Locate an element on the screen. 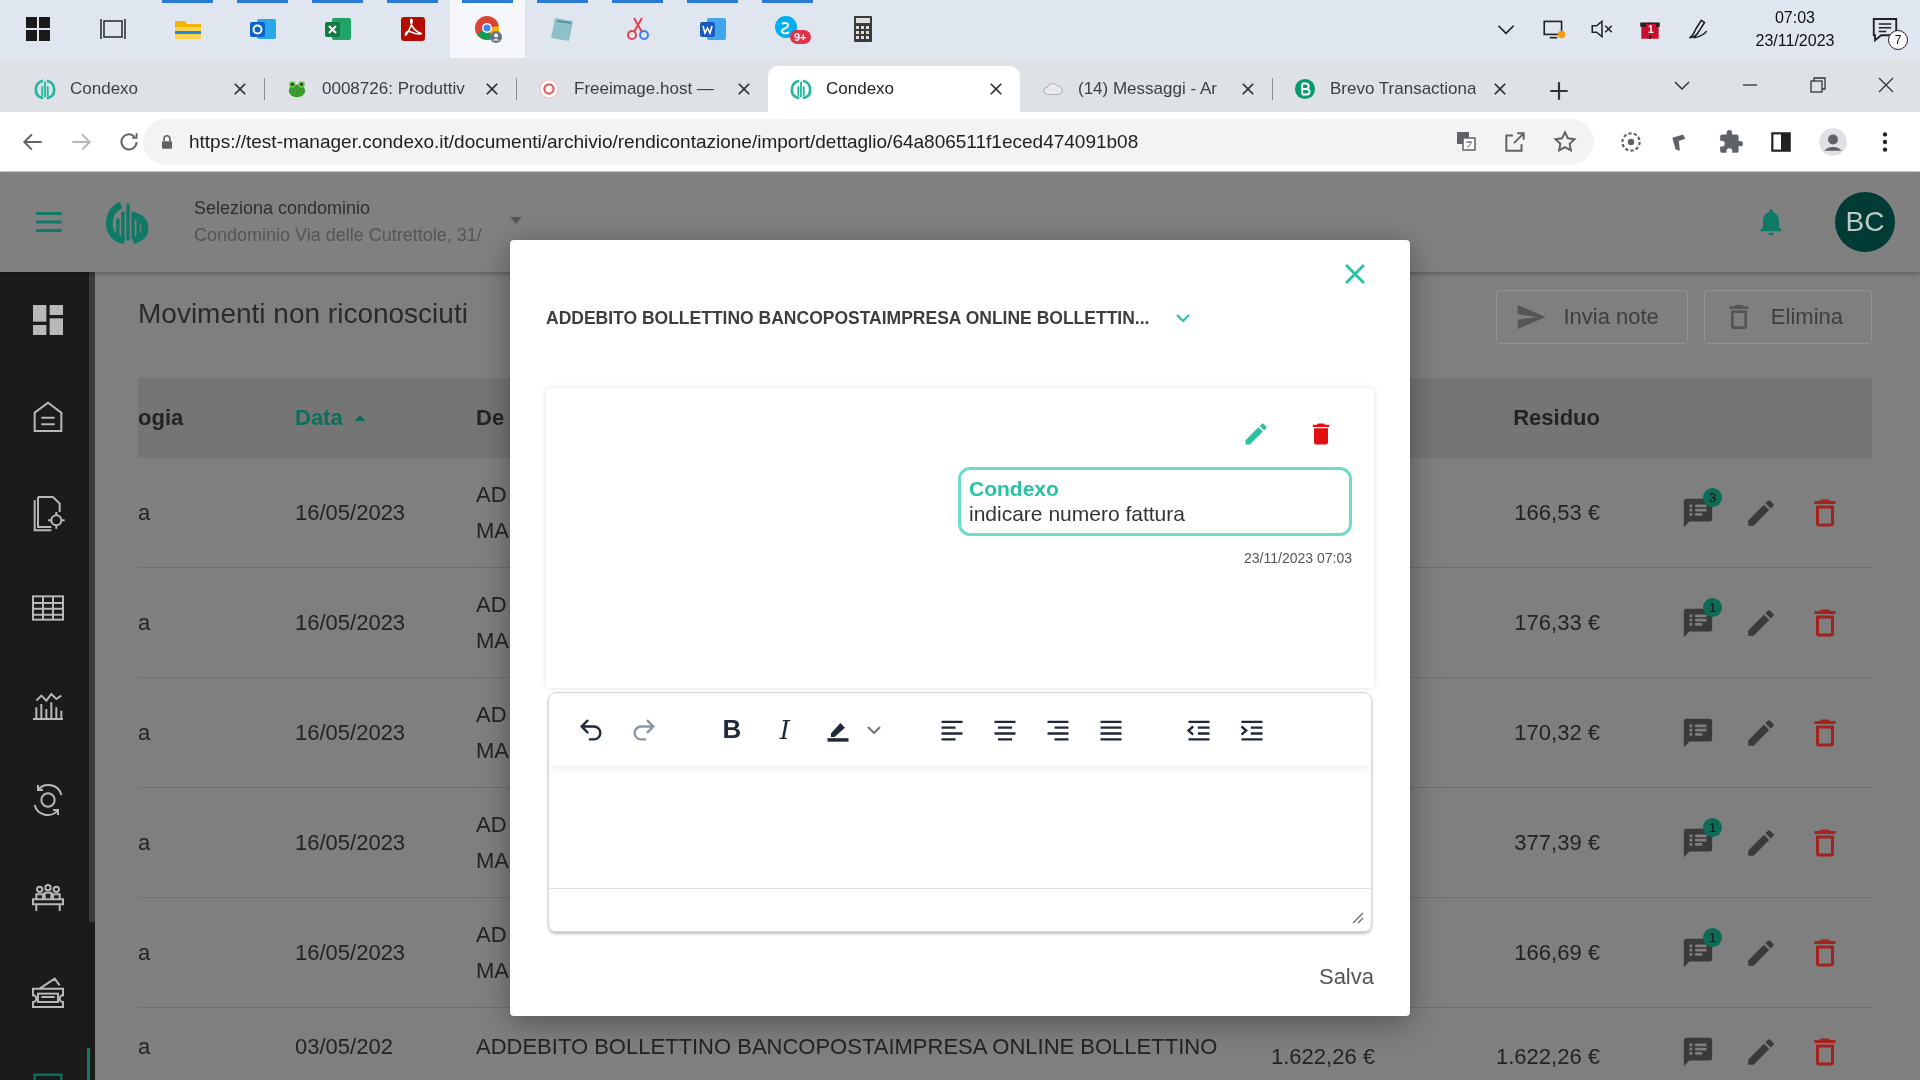 The image size is (1920, 1080). note-timestamp: 23/11/2023 07:03 is located at coordinates (1298, 558).